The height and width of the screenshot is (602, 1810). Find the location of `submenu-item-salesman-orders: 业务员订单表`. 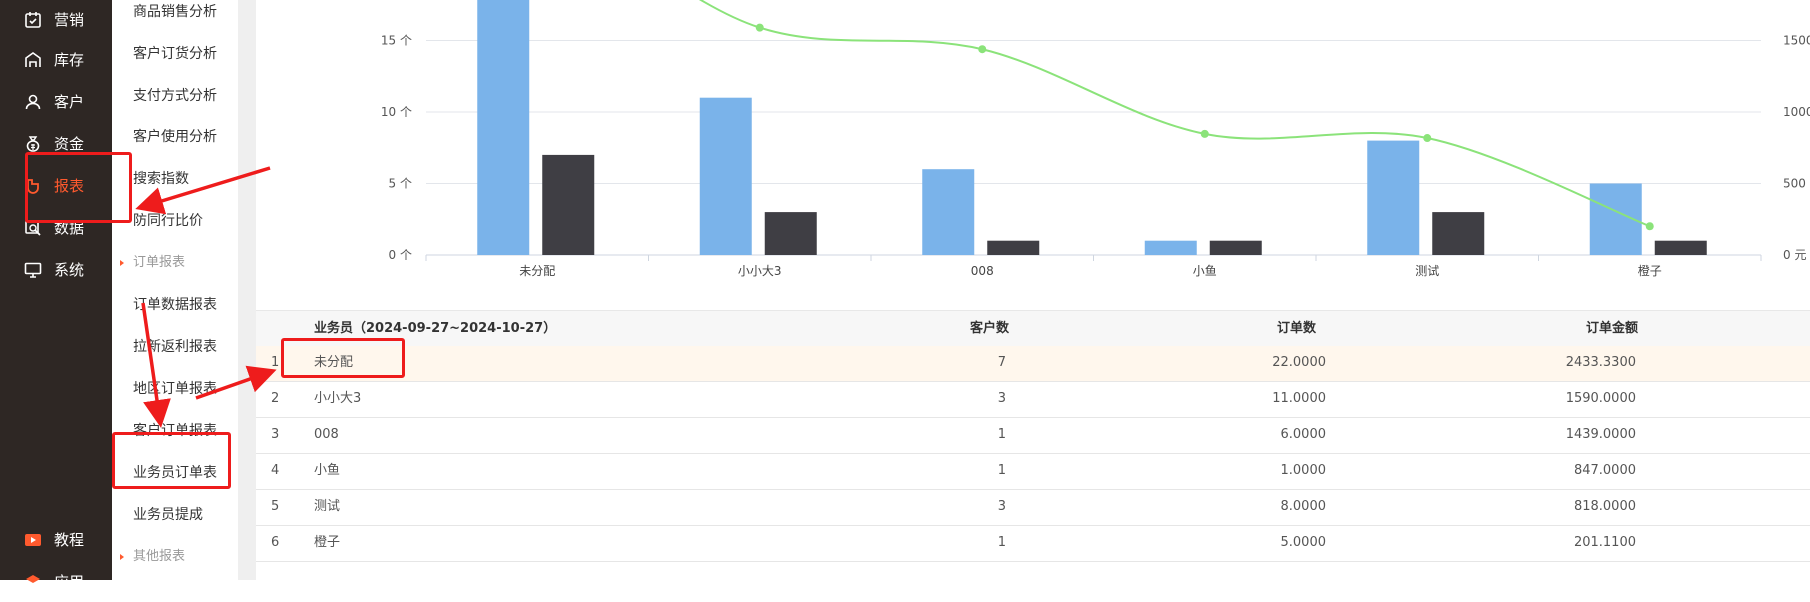

submenu-item-salesman-orders: 业务员订单表 is located at coordinates (175, 473).